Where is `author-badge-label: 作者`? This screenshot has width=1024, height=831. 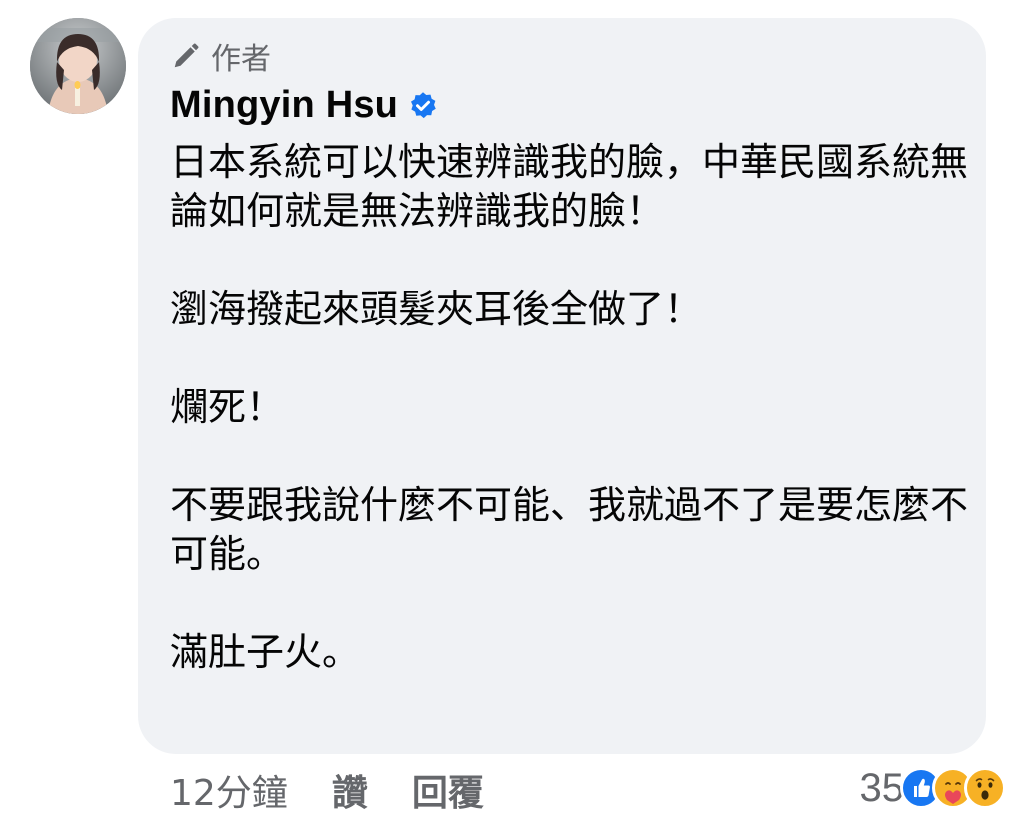
author-badge-label: 作者 is located at coordinates (241, 59).